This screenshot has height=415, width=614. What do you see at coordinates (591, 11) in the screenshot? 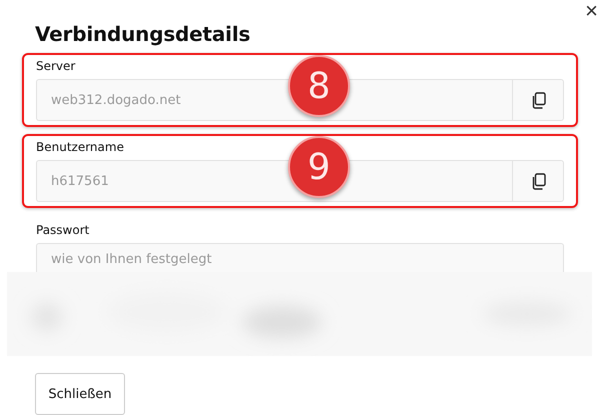
I see `close-button: ×` at bounding box center [591, 11].